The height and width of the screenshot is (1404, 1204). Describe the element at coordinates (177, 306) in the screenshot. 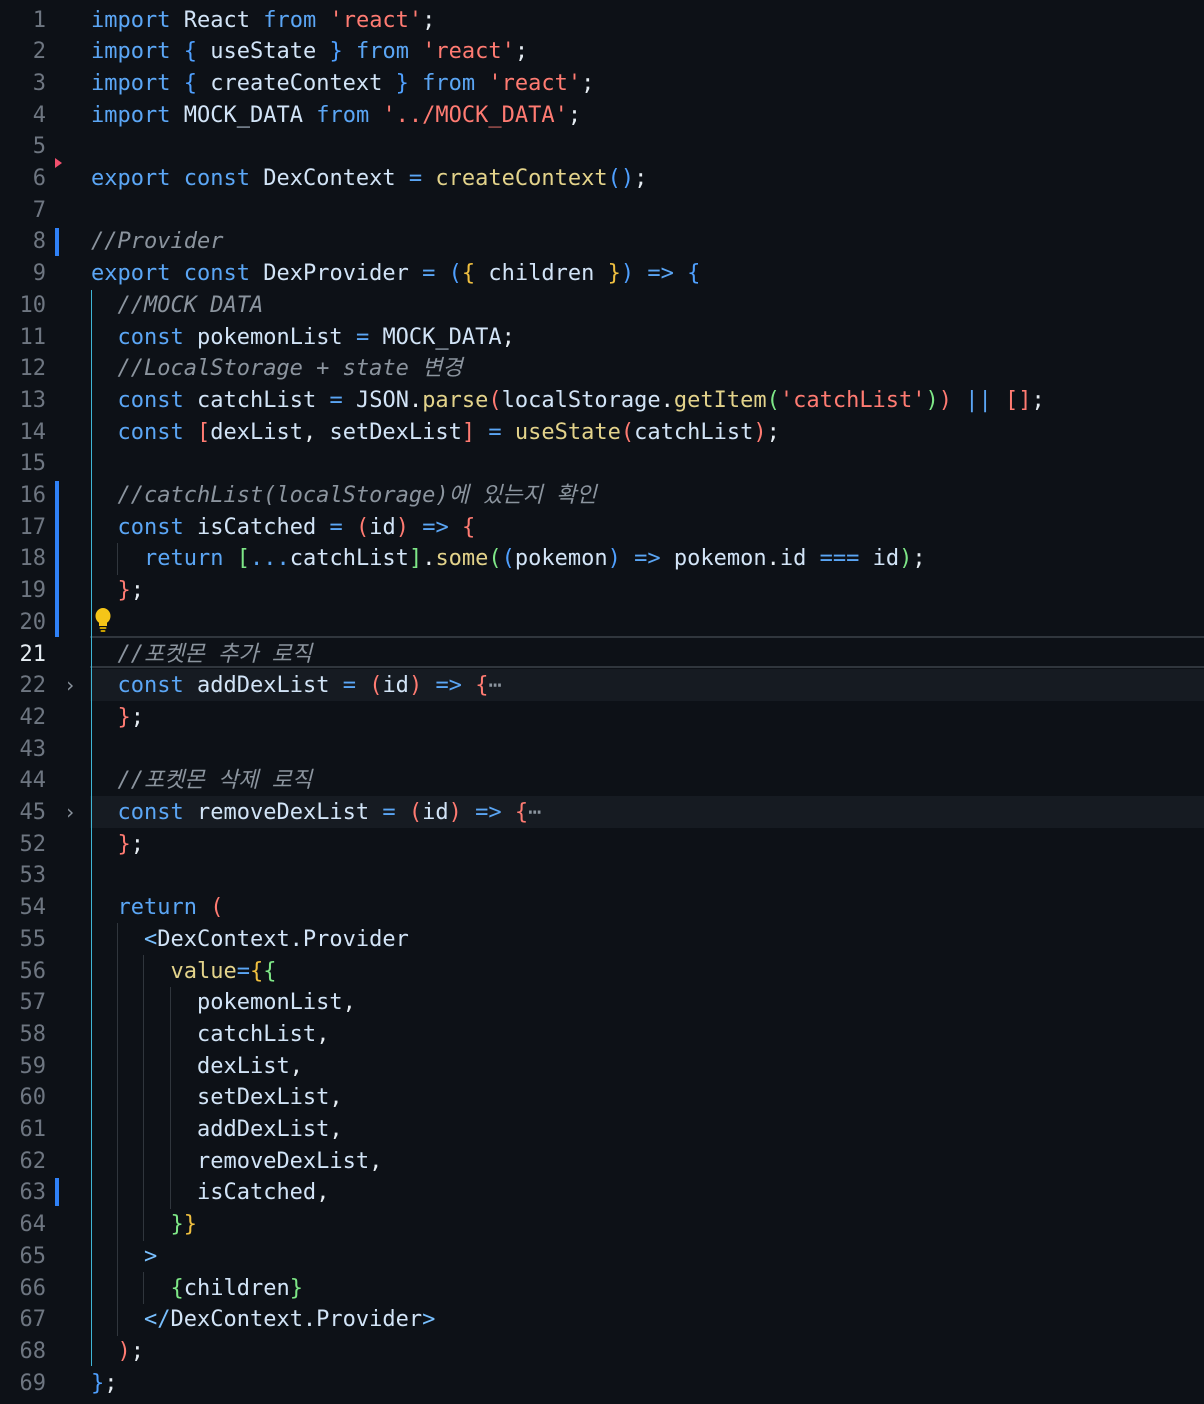

I see `code-text: //MOCK DATA` at that location.